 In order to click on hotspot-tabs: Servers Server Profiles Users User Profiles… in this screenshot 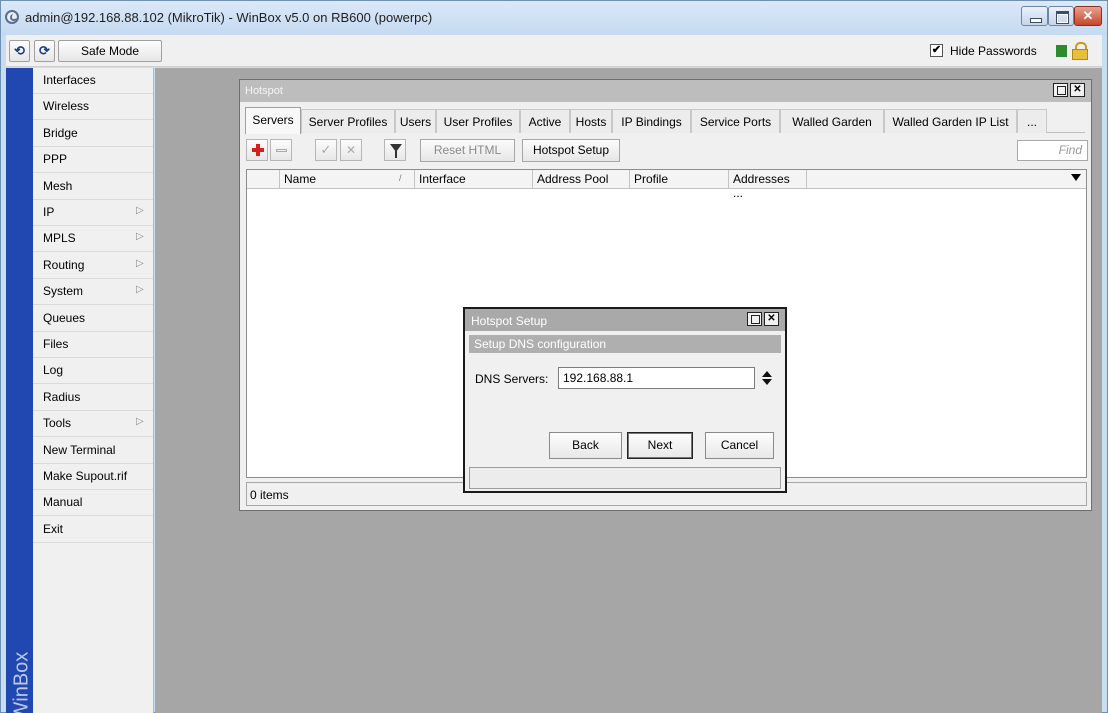, I will do `click(665, 120)`.